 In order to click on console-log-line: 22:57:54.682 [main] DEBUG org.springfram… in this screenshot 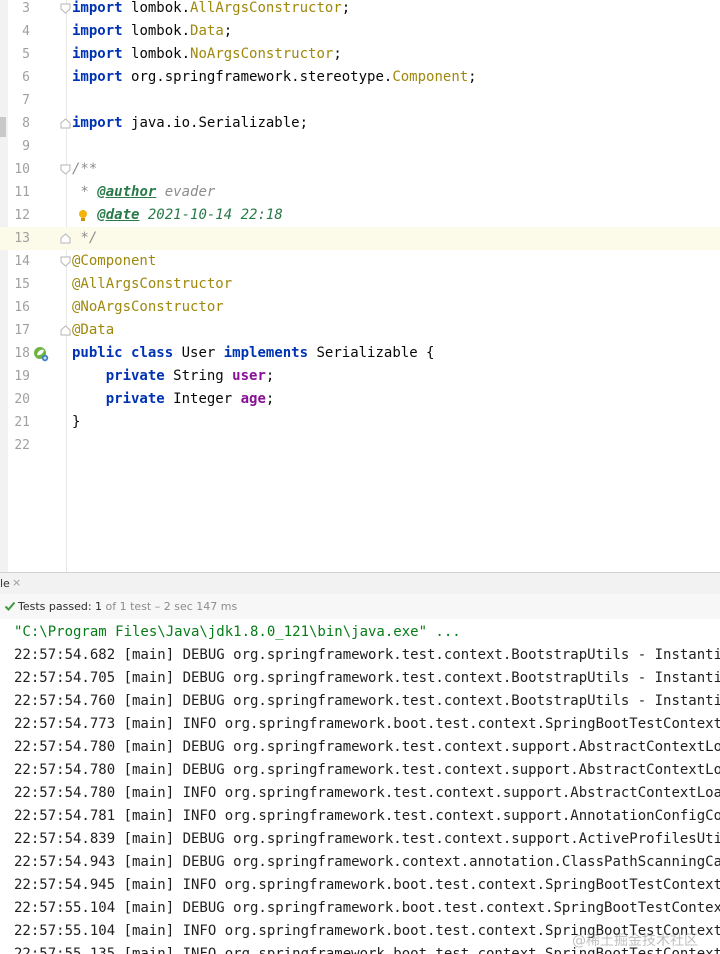, I will do `click(367, 655)`.